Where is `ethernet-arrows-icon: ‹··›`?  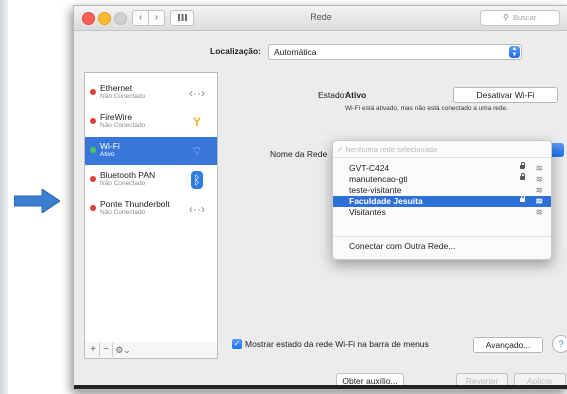
ethernet-arrows-icon: ‹··› is located at coordinates (197, 93).